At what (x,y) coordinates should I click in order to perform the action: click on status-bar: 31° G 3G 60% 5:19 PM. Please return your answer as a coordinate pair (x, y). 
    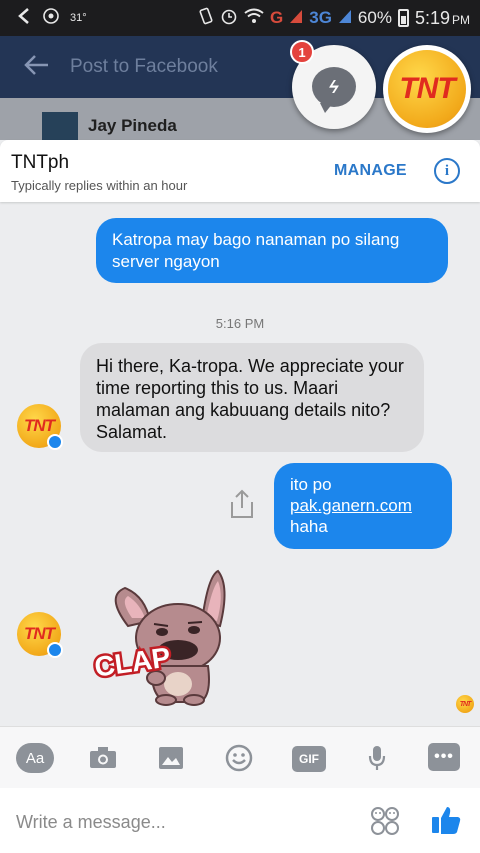
    Looking at the image, I should click on (240, 18).